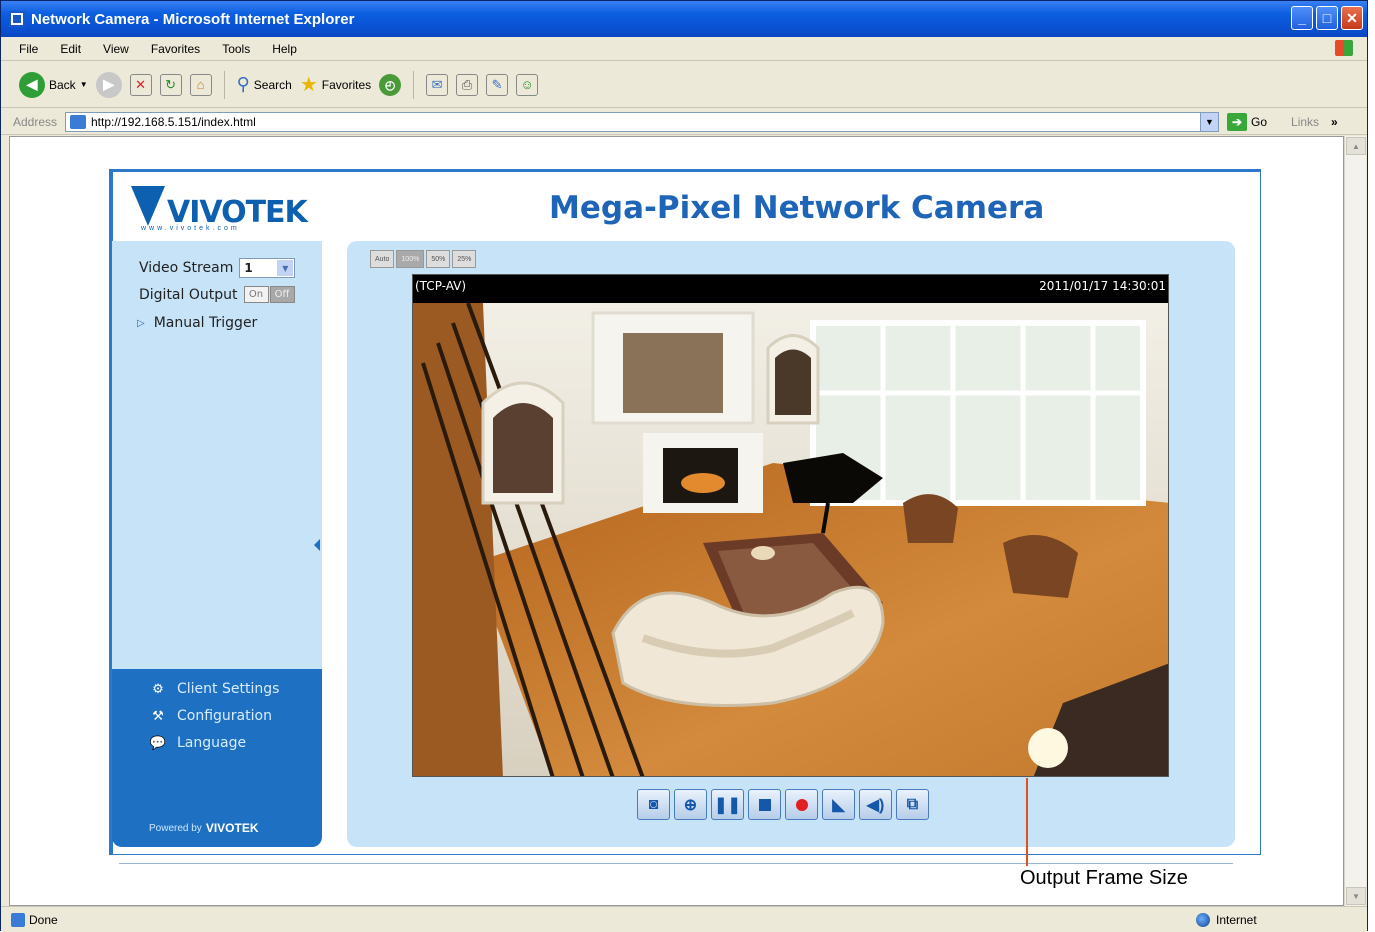  What do you see at coordinates (248, 268) in the screenshot?
I see `video-stream-value: 1` at bounding box center [248, 268].